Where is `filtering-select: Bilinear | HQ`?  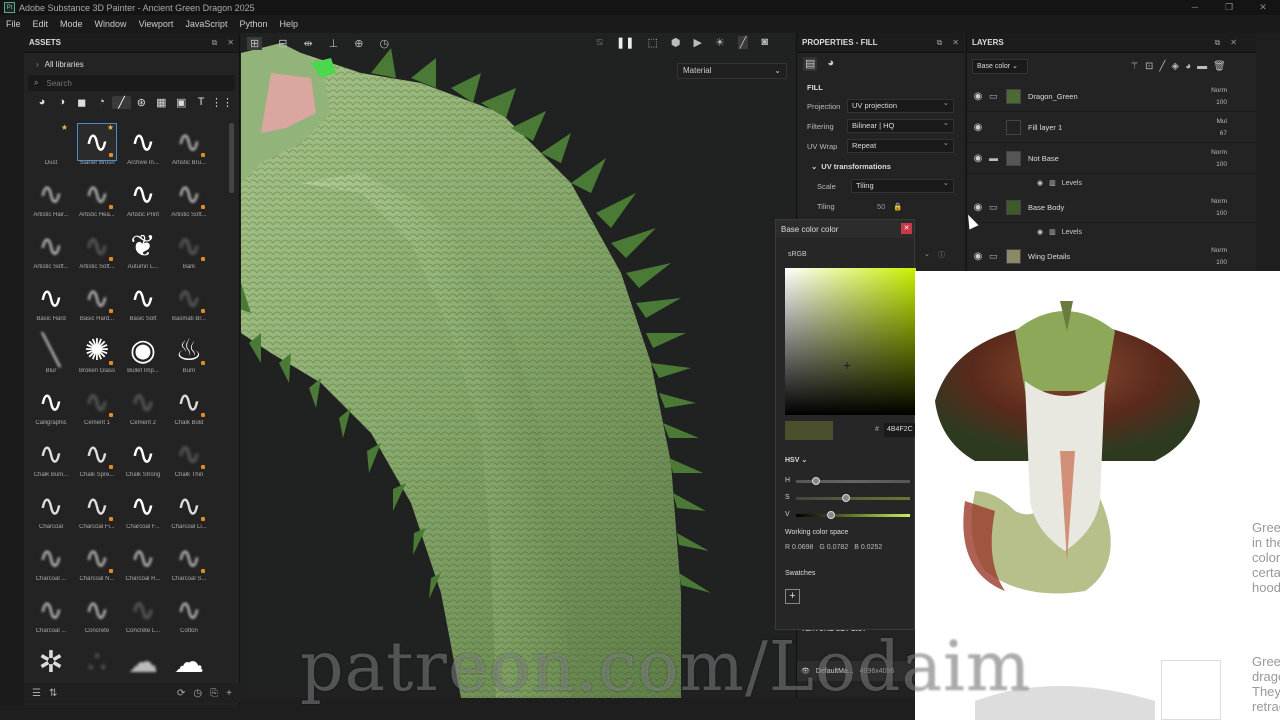 filtering-select: Bilinear | HQ is located at coordinates (900, 125).